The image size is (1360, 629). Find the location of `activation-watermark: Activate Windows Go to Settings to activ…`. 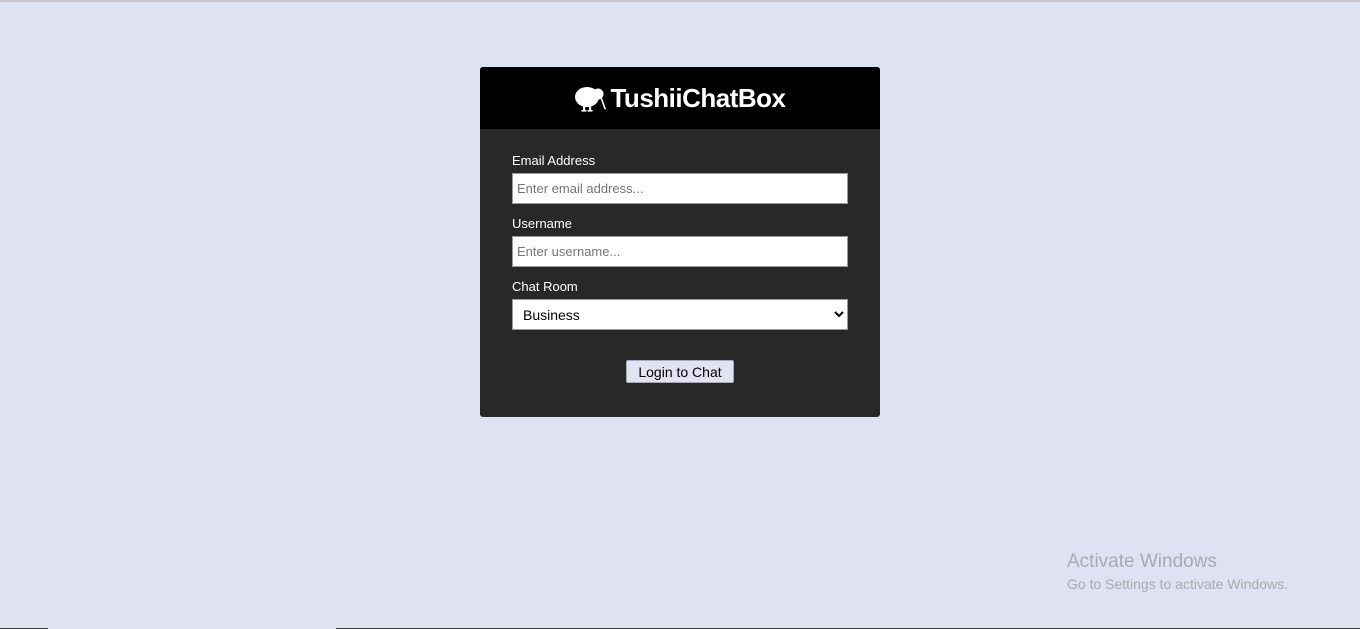

activation-watermark: Activate Windows Go to Settings to activ… is located at coordinates (1177, 572).